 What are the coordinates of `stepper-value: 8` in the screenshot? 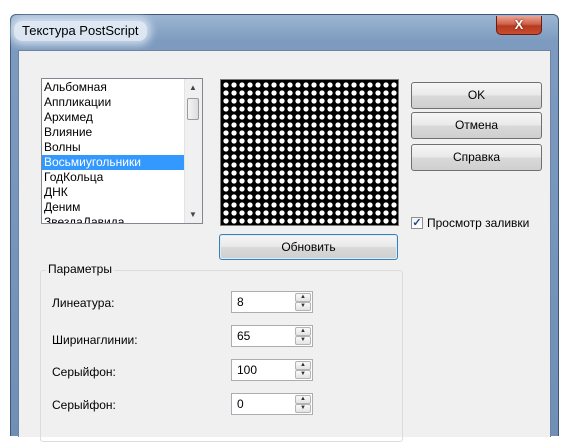 It's located at (240, 302).